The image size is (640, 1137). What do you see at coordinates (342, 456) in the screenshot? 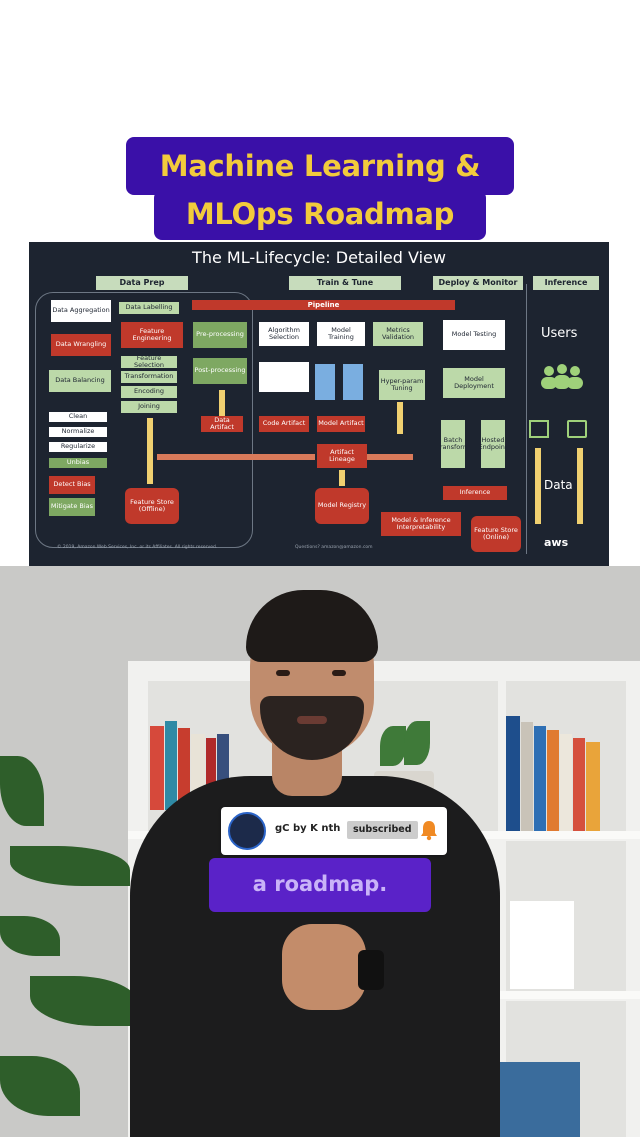
I see `box-artifact-lineage: Artifact Lineage` at bounding box center [342, 456].